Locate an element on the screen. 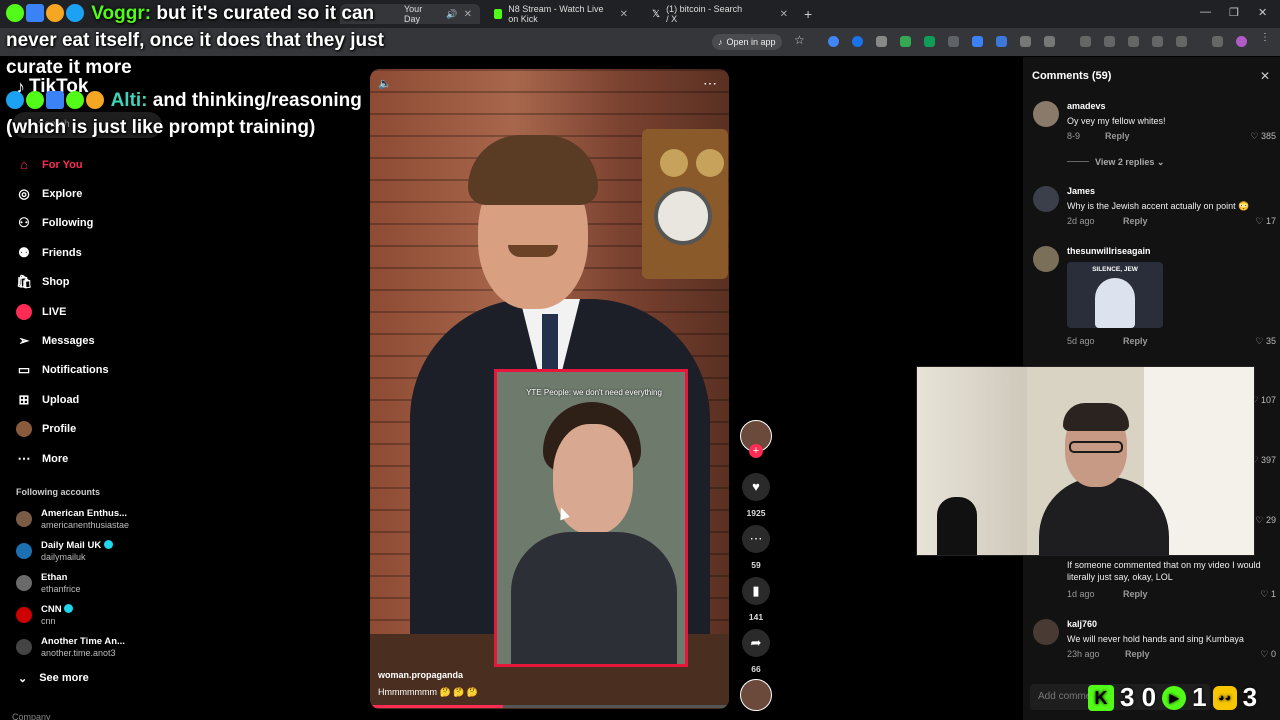  comments-title: Comments (59) is located at coordinates (1072, 76).